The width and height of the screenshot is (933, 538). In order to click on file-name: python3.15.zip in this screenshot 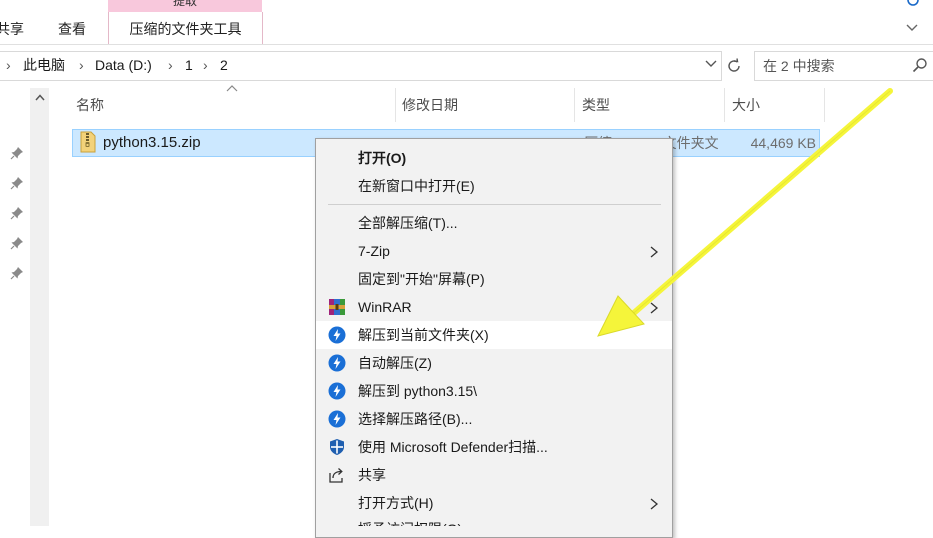, I will do `click(152, 143)`.